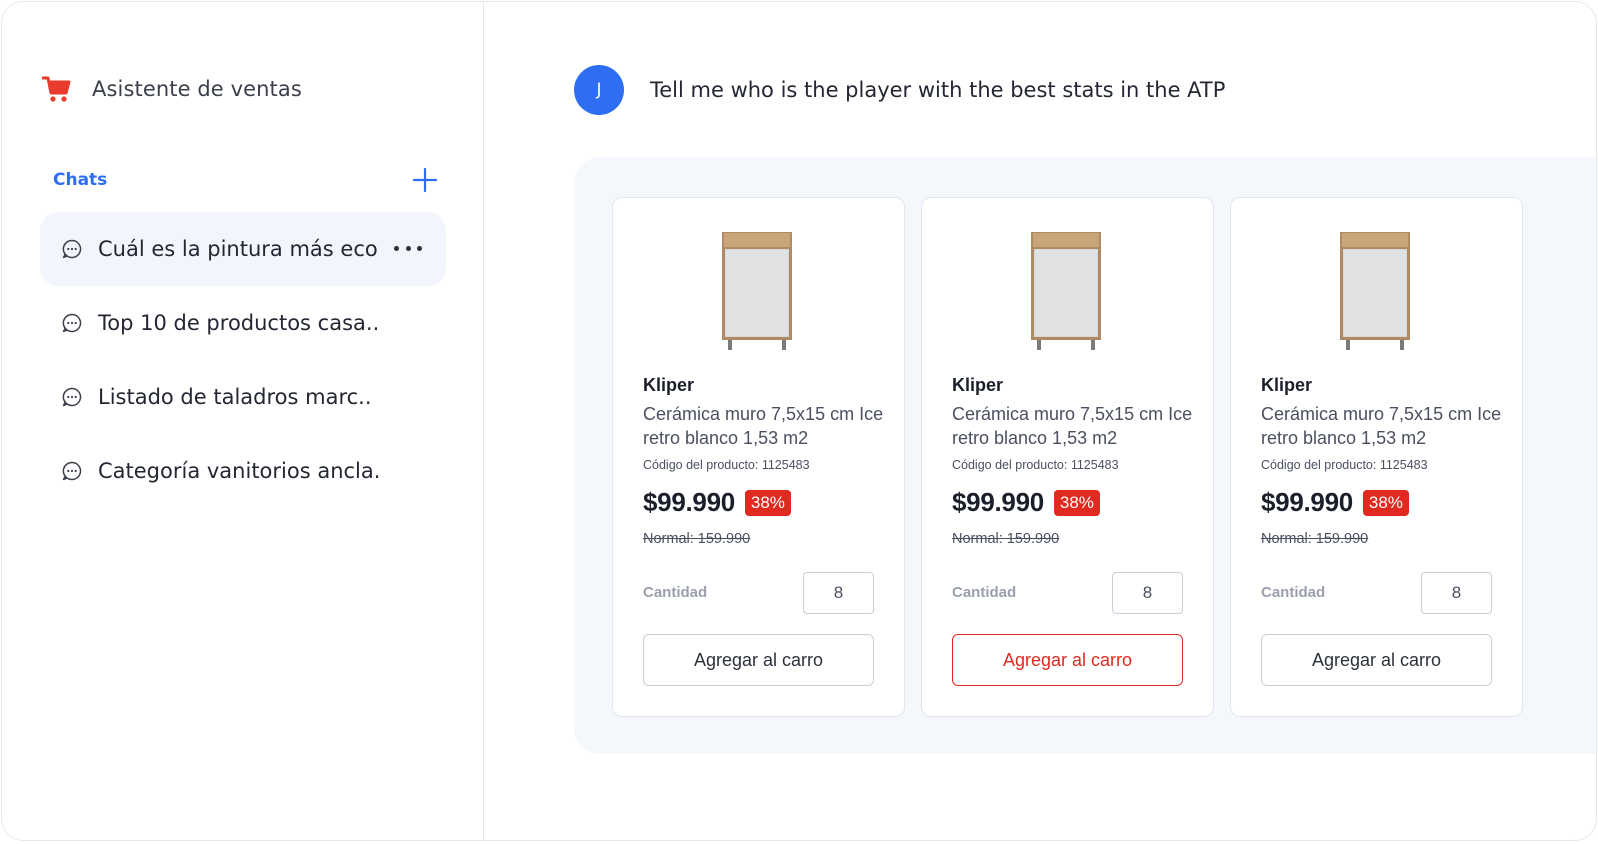  Describe the element at coordinates (235, 397) in the screenshot. I see `chat-item-label: Listado de taladros marc..` at that location.